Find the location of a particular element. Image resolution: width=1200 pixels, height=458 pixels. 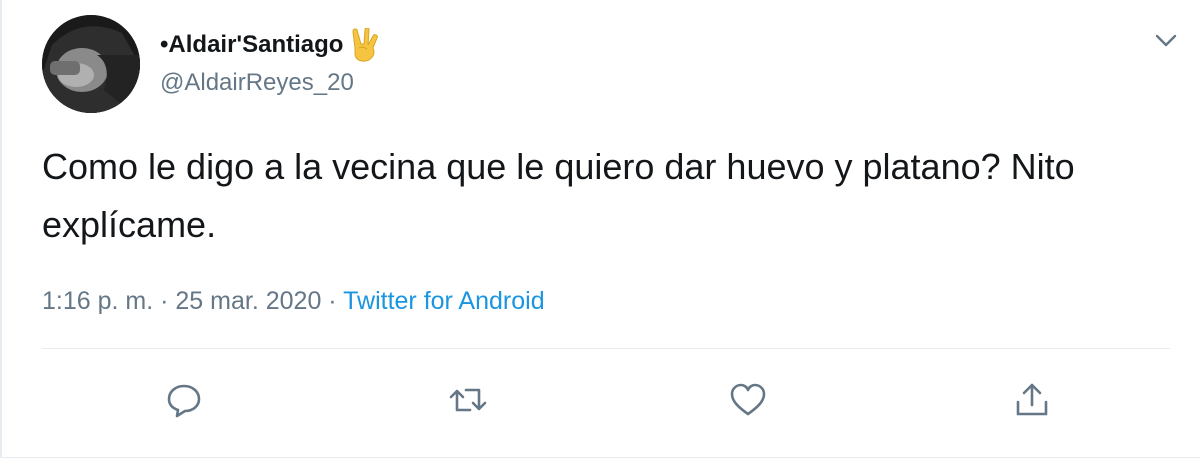

heart-icon is located at coordinates (748, 399).